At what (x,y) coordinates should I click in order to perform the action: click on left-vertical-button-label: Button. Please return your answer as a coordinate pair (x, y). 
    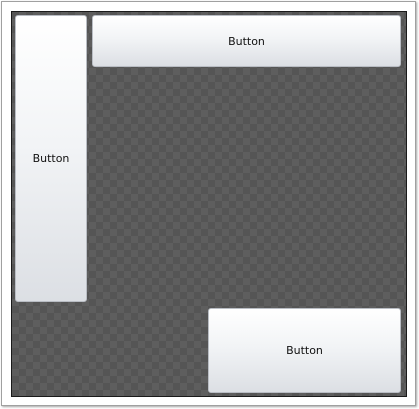
    Looking at the image, I should click on (51, 158).